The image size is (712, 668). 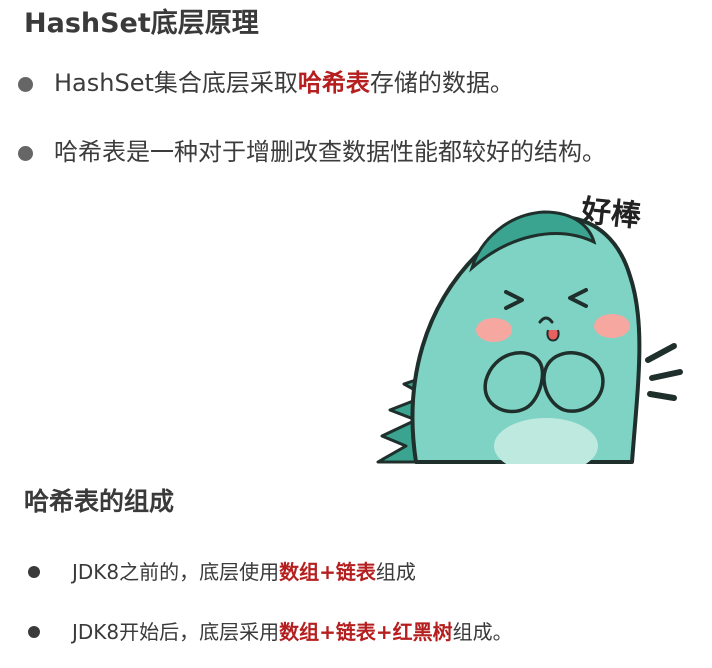 I want to click on dino-hand-right, so click(x=573, y=382).